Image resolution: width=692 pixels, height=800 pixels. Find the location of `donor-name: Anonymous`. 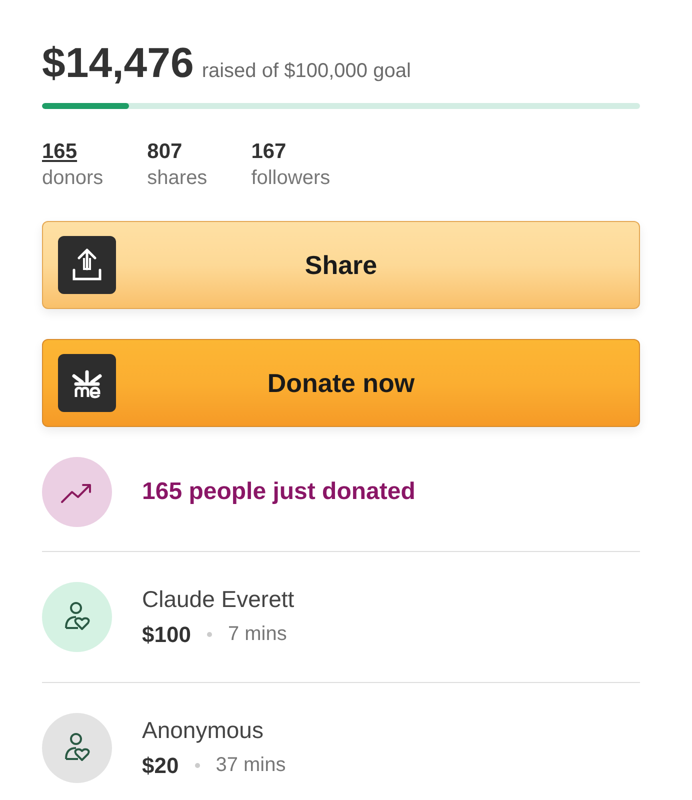

donor-name: Anonymous is located at coordinates (203, 730).